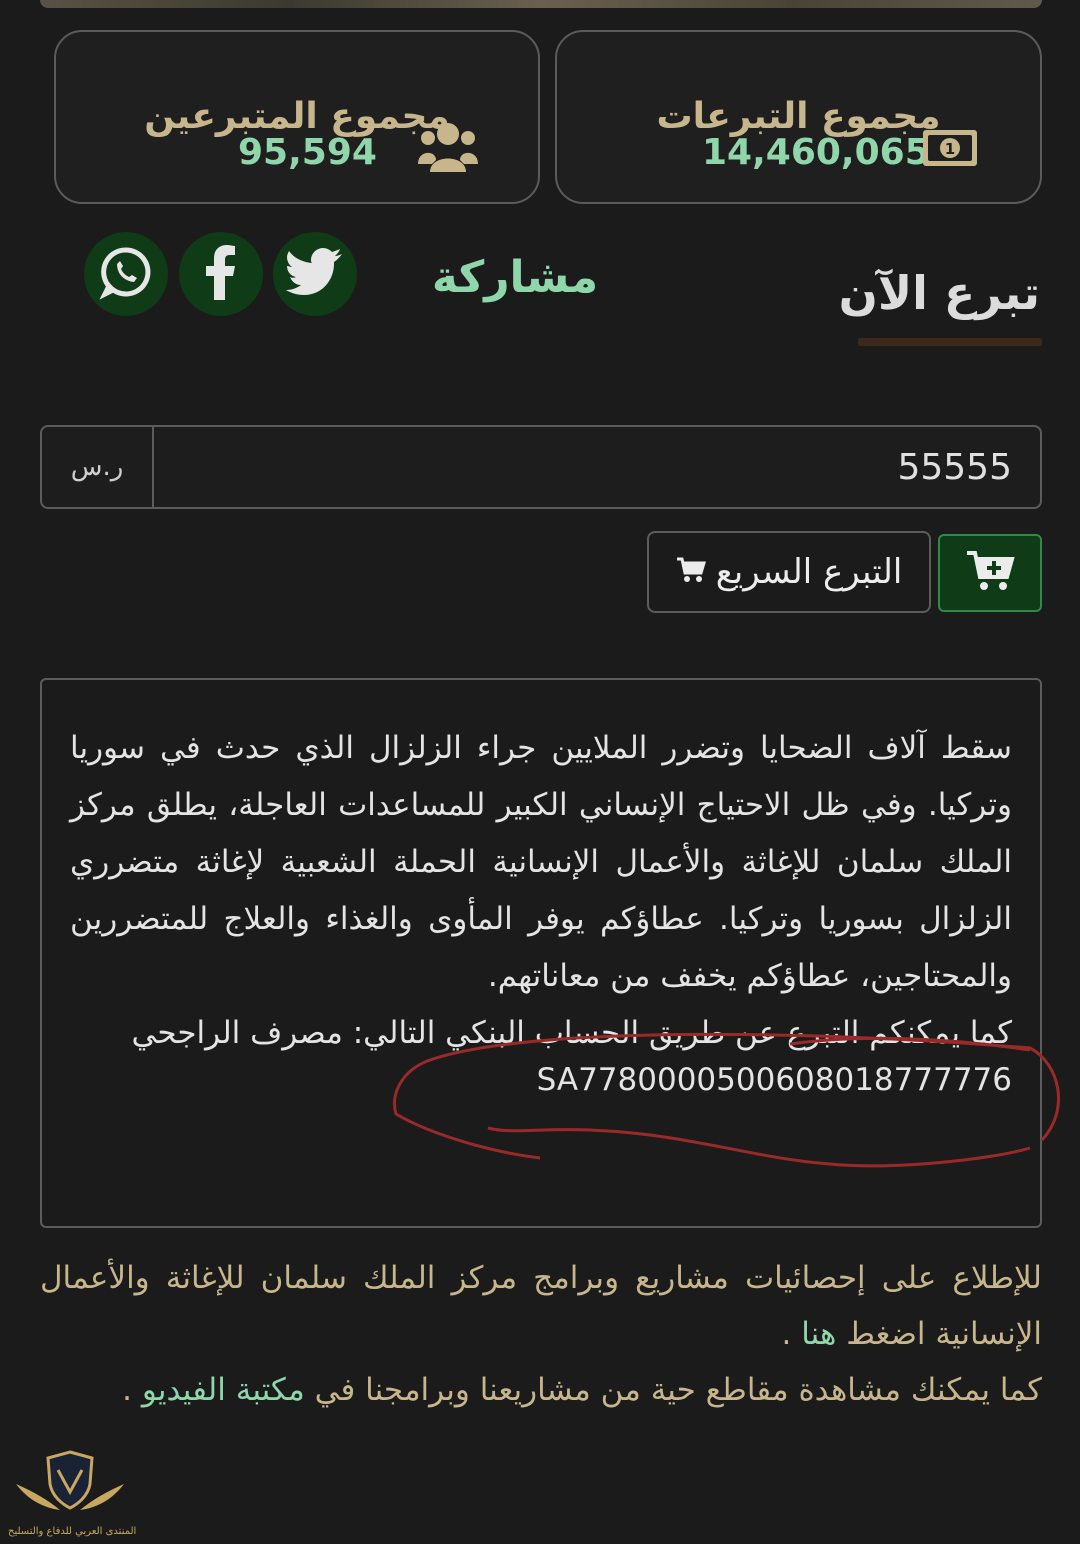  I want to click on add-to-cart-button, so click(990, 573).